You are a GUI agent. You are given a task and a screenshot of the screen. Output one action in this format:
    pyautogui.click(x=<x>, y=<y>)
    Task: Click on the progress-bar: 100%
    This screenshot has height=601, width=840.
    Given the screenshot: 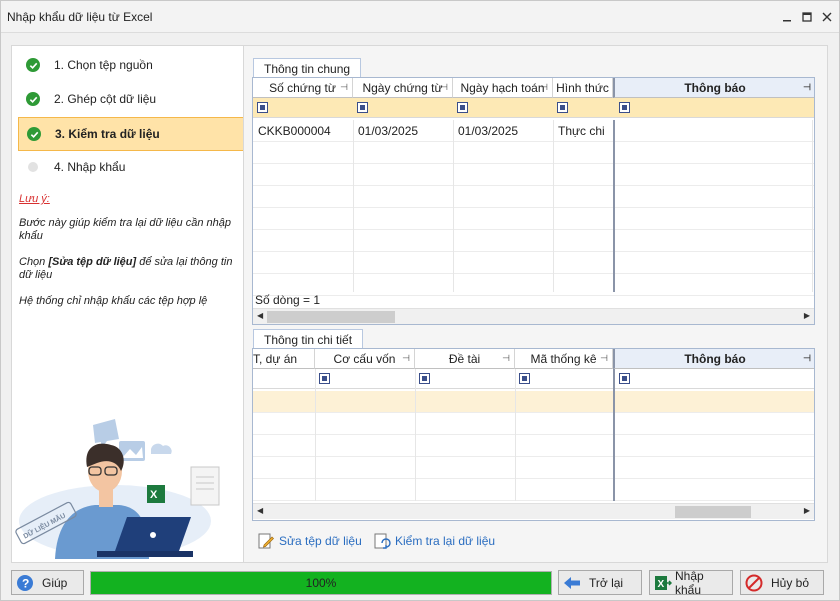 What is the action you would take?
    pyautogui.click(x=321, y=583)
    